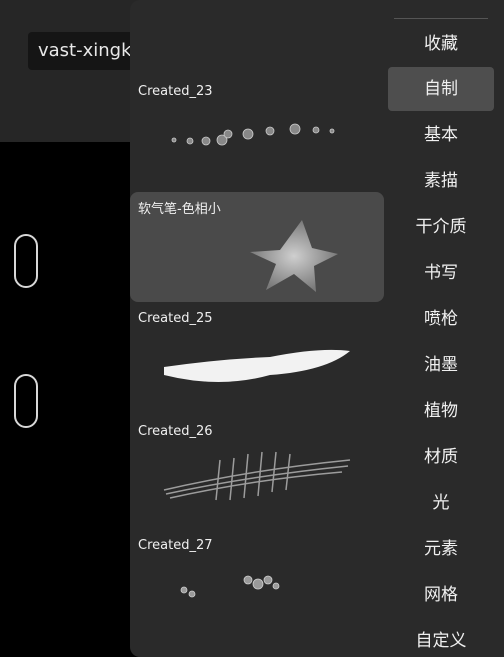  What do you see at coordinates (26, 261) in the screenshot?
I see `size-slider-handle` at bounding box center [26, 261].